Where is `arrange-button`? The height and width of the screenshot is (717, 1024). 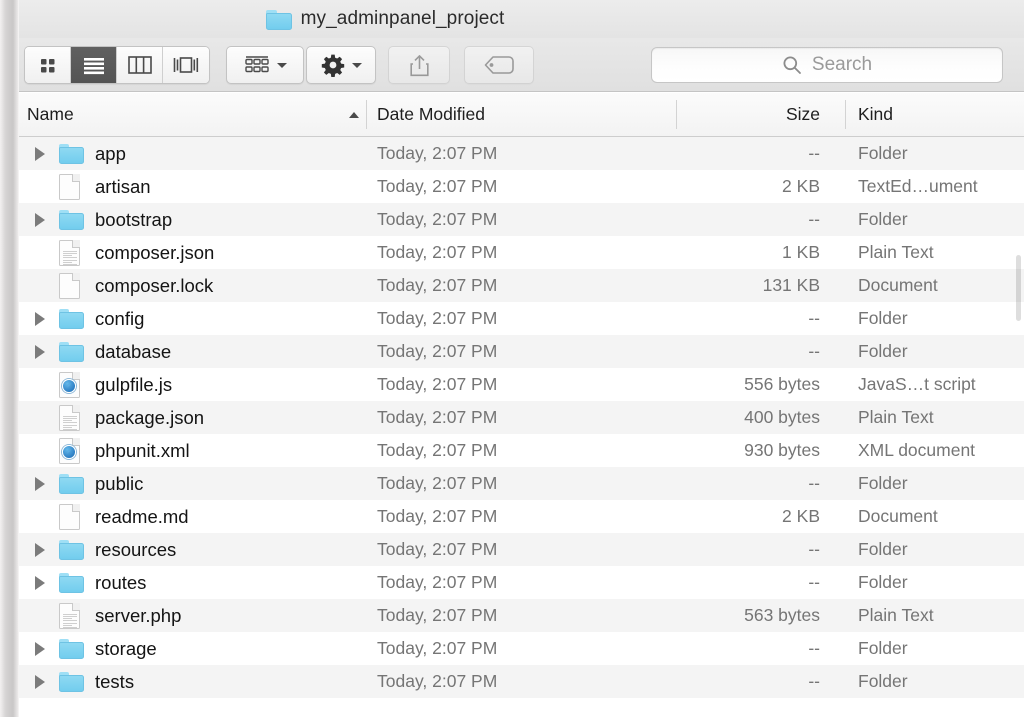
arrange-button is located at coordinates (265, 65).